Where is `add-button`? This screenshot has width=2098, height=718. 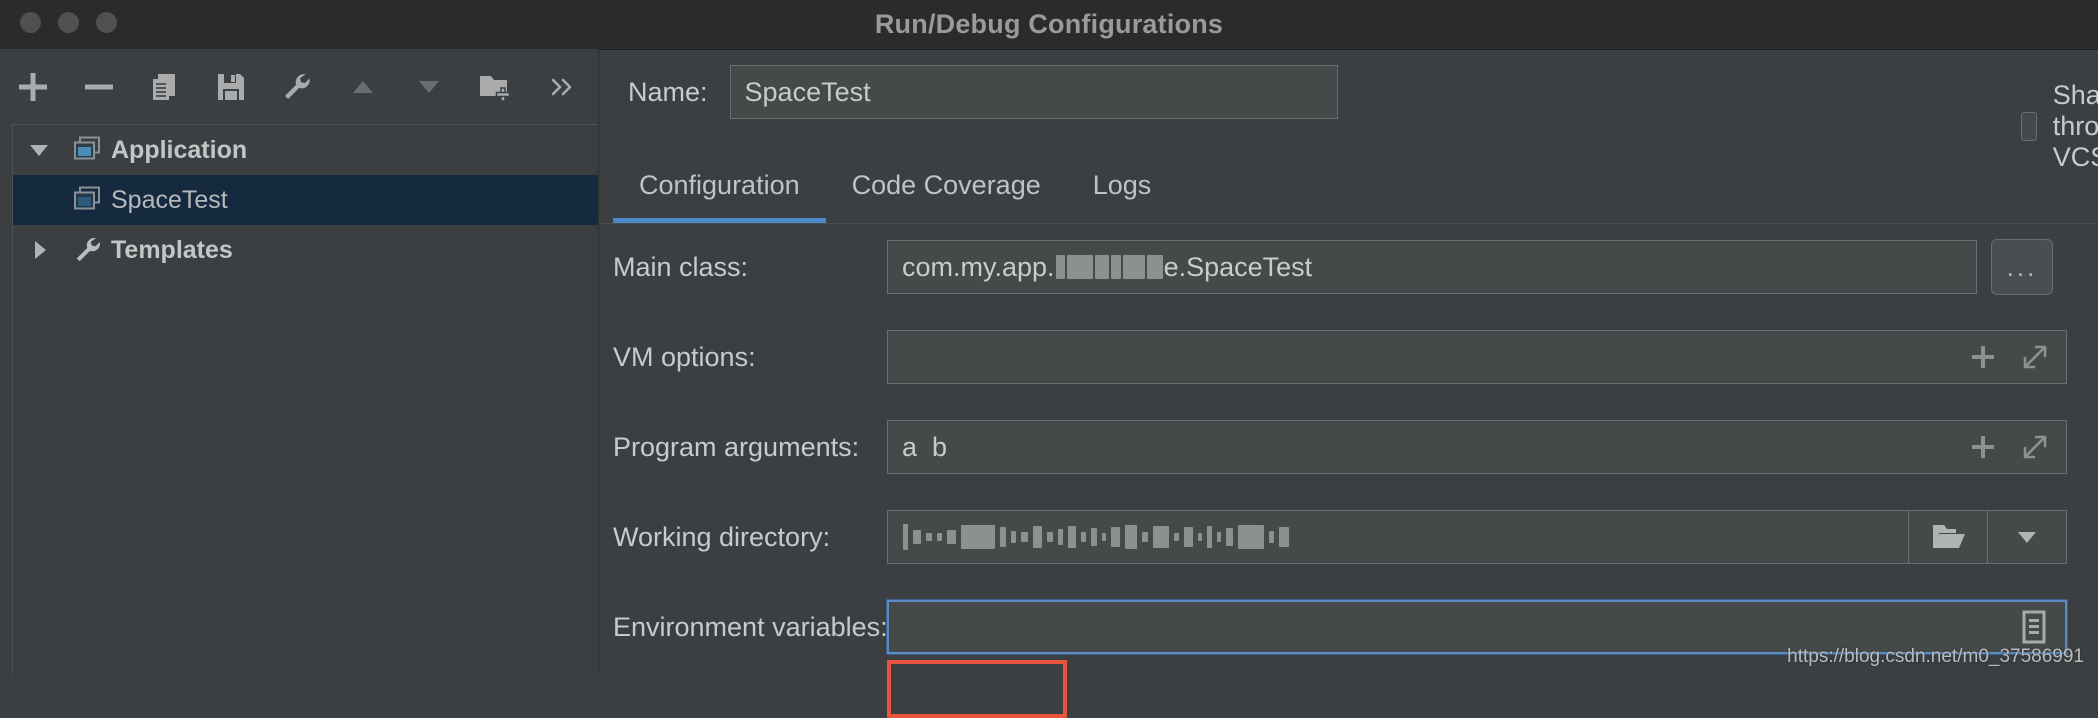
add-button is located at coordinates (33, 86).